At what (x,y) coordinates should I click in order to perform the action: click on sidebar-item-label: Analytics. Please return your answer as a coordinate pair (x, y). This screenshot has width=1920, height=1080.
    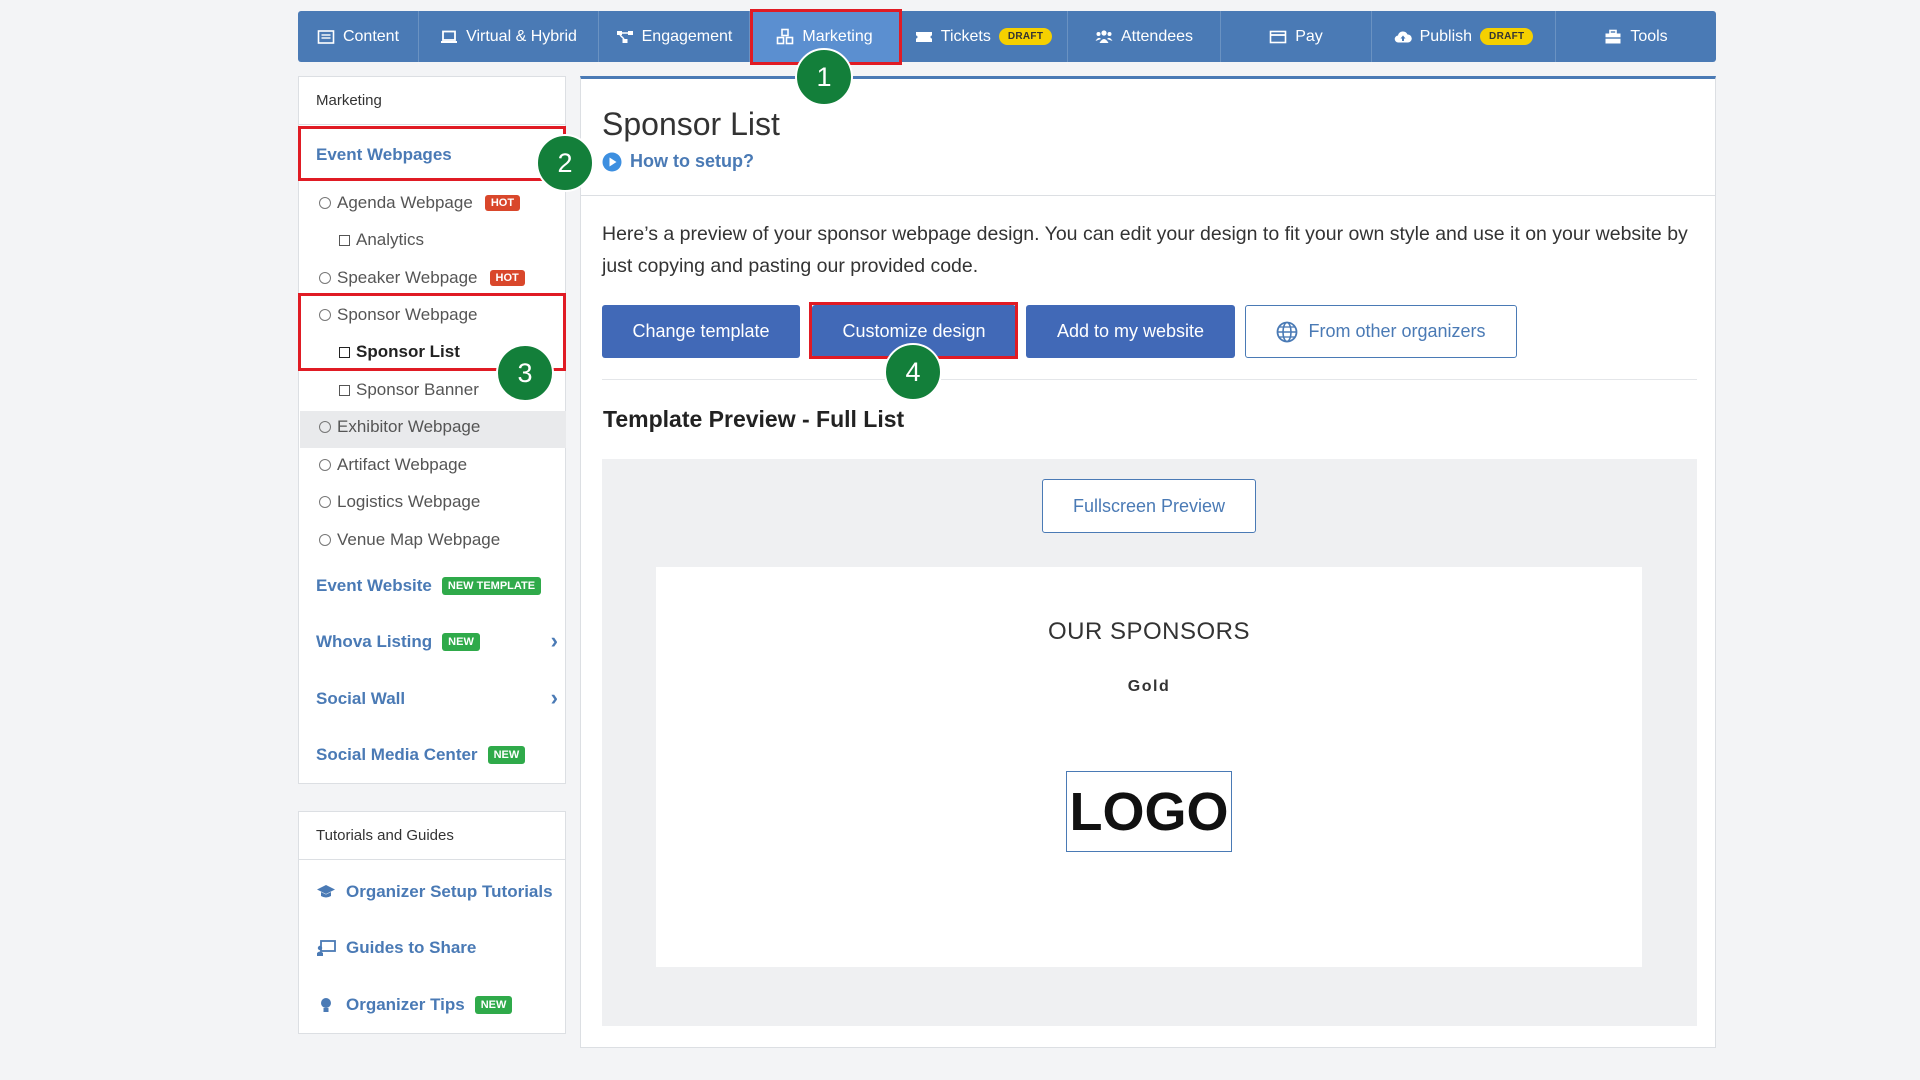
    Looking at the image, I should click on (390, 239).